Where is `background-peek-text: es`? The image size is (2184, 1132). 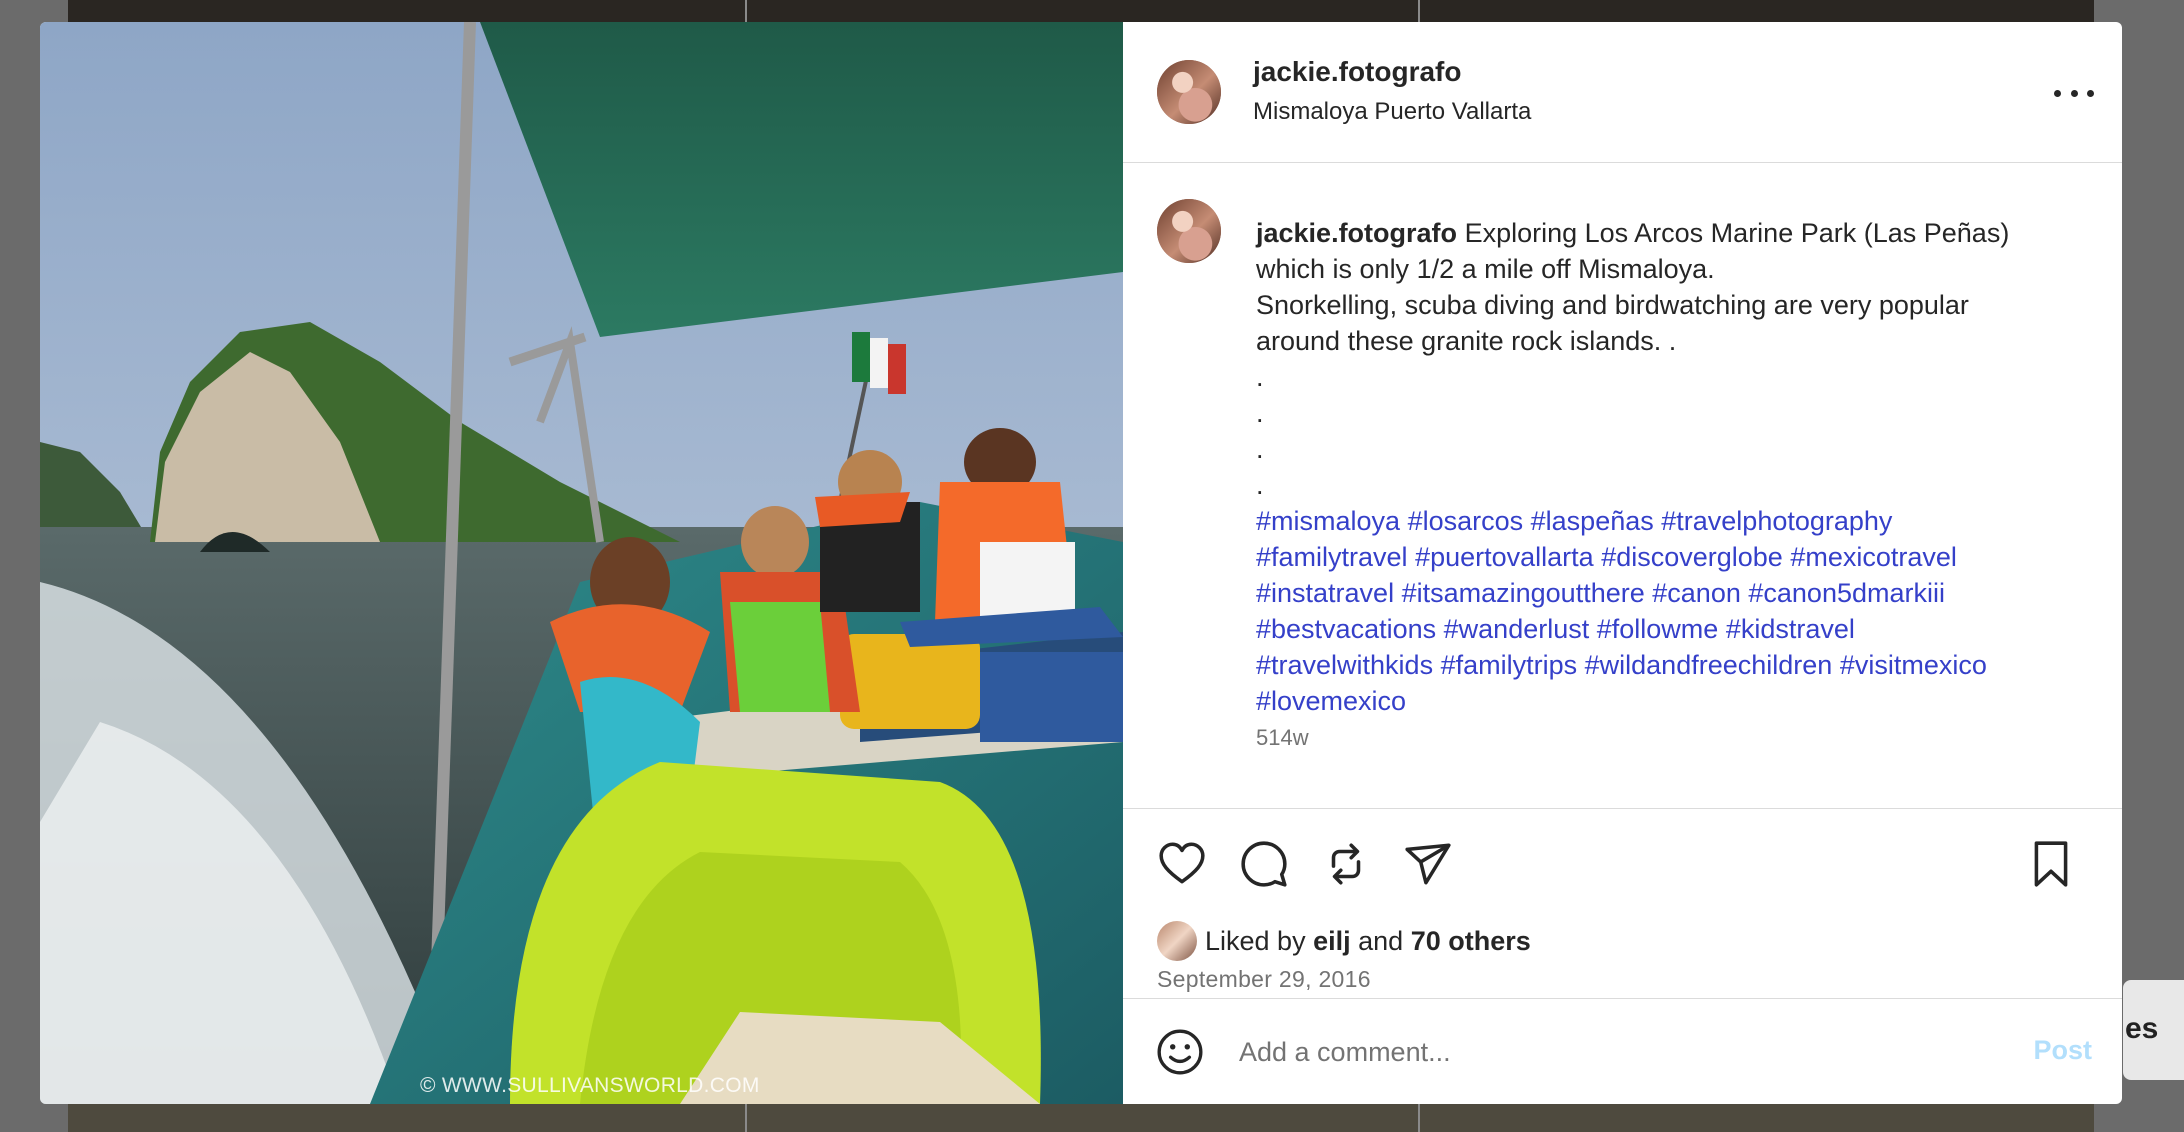 background-peek-text: es is located at coordinates (2142, 1028).